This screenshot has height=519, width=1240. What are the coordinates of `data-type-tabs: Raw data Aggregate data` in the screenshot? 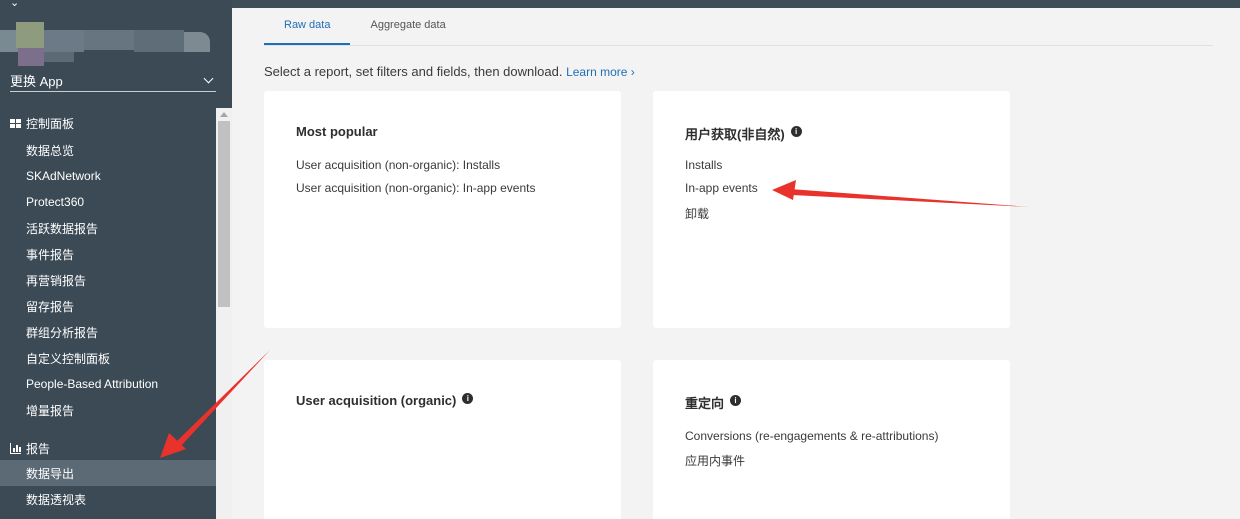 It's located at (365, 29).